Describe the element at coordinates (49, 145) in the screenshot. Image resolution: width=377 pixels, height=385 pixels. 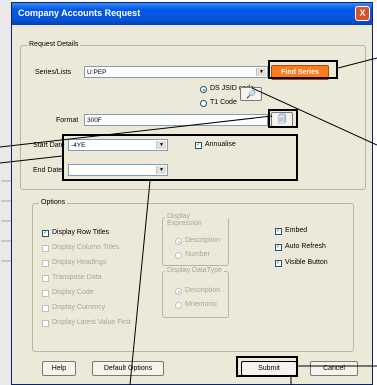
I see `start-date-label: Start Date` at that location.